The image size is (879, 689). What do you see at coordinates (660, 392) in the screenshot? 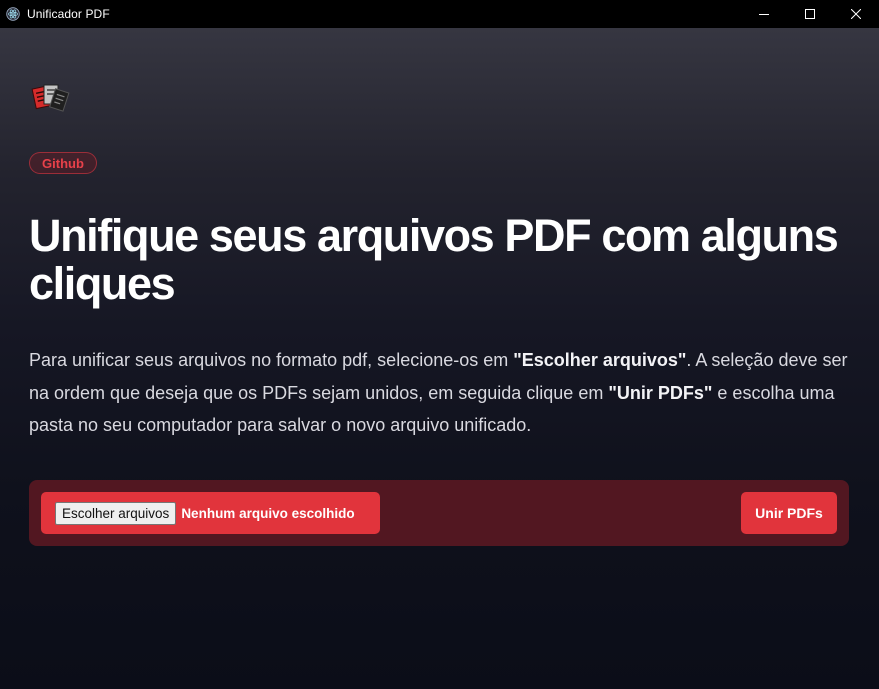
I see `instructions-bold-merge: "Unir PDFs"` at bounding box center [660, 392].